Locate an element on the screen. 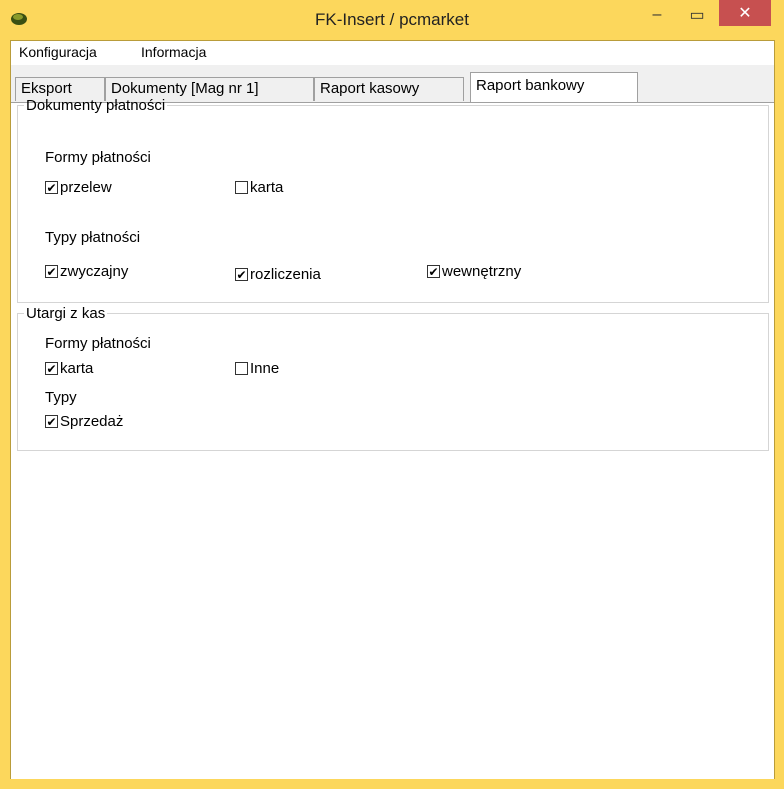 The image size is (784, 789). maximize-icon: ▭ is located at coordinates (697, 15).